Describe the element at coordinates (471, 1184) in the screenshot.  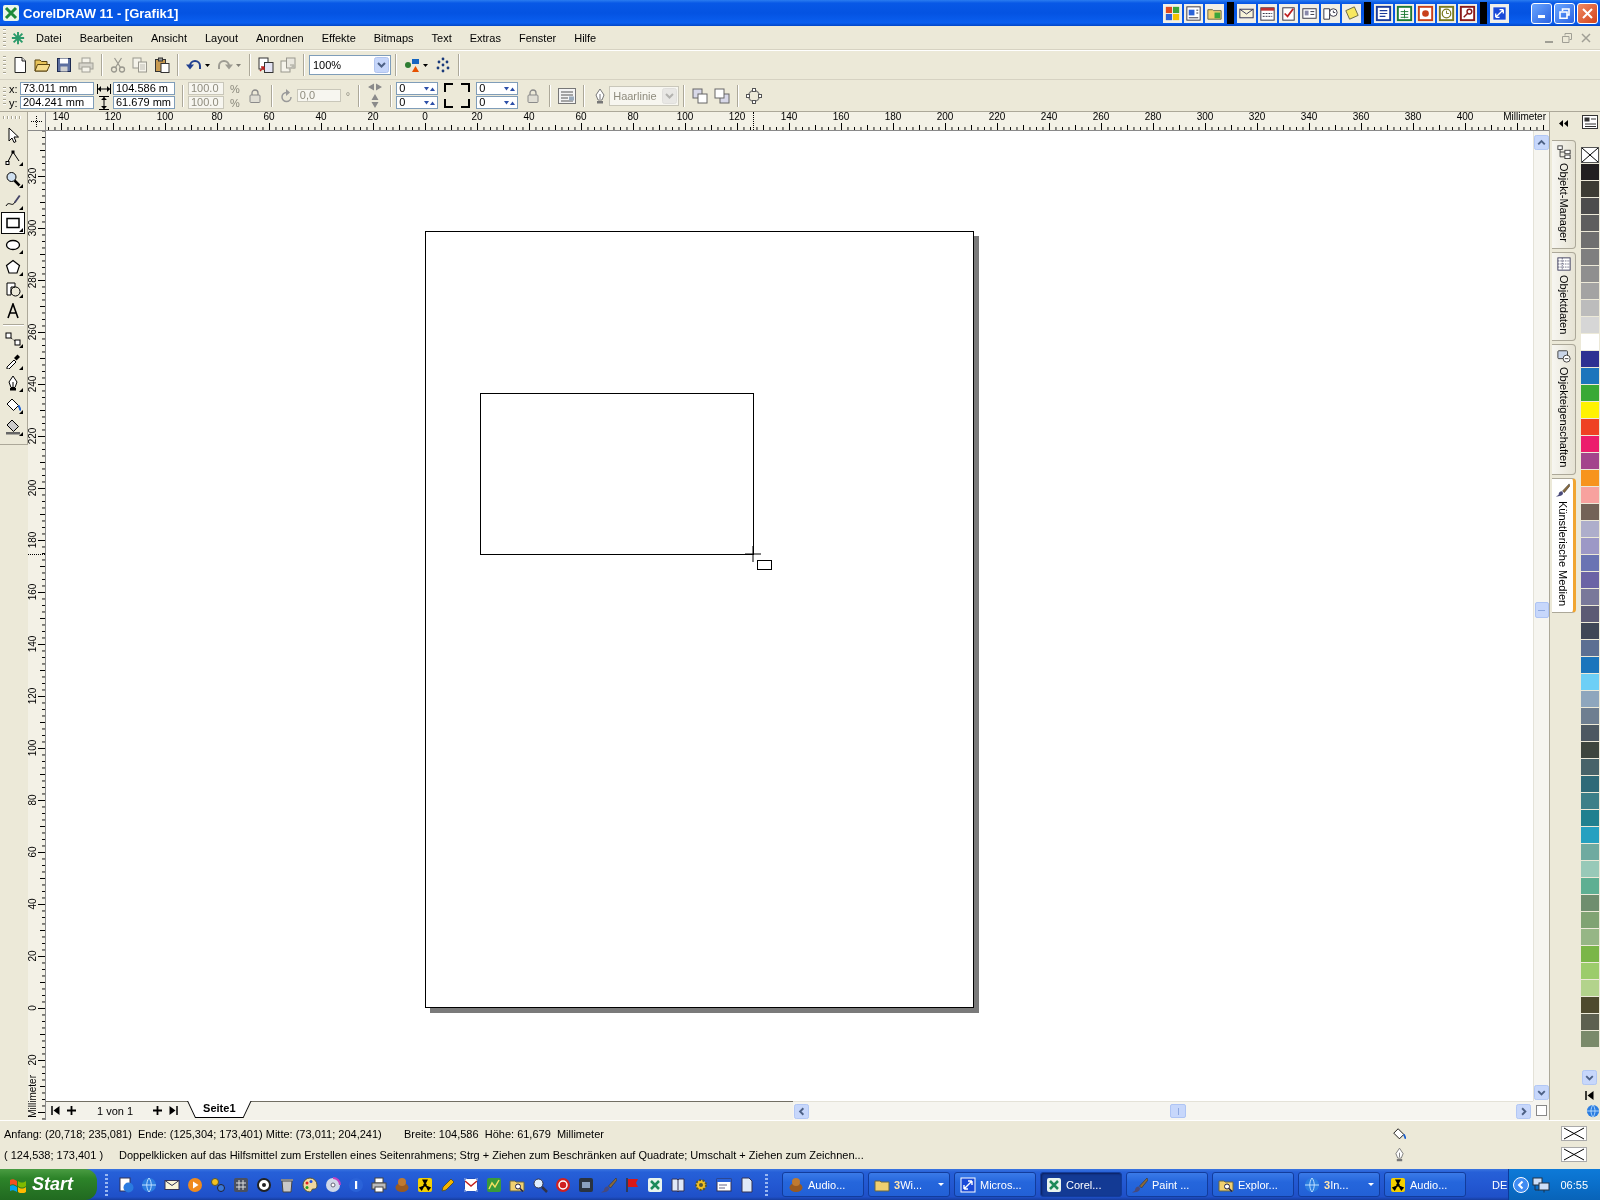
I see `mail-tile-icon` at that location.